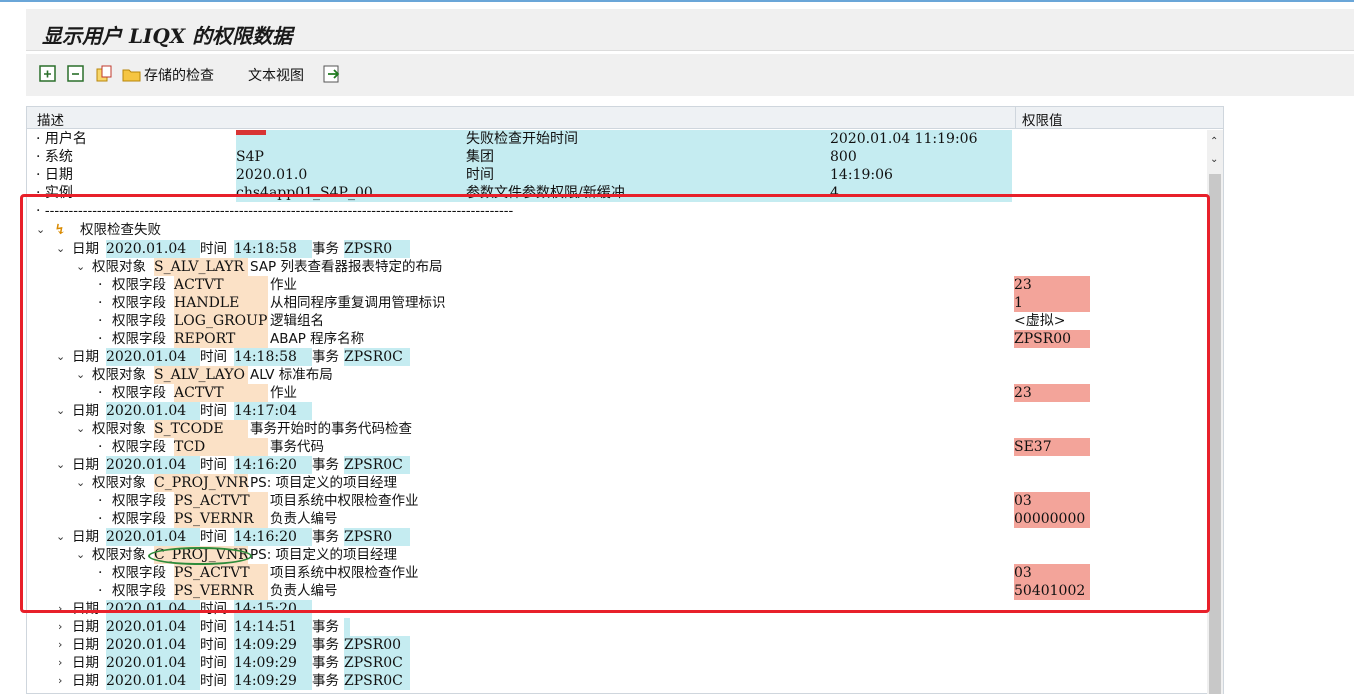 The width and height of the screenshot is (1354, 694). Describe the element at coordinates (251, 132) in the screenshot. I see `redaction-mark` at that location.